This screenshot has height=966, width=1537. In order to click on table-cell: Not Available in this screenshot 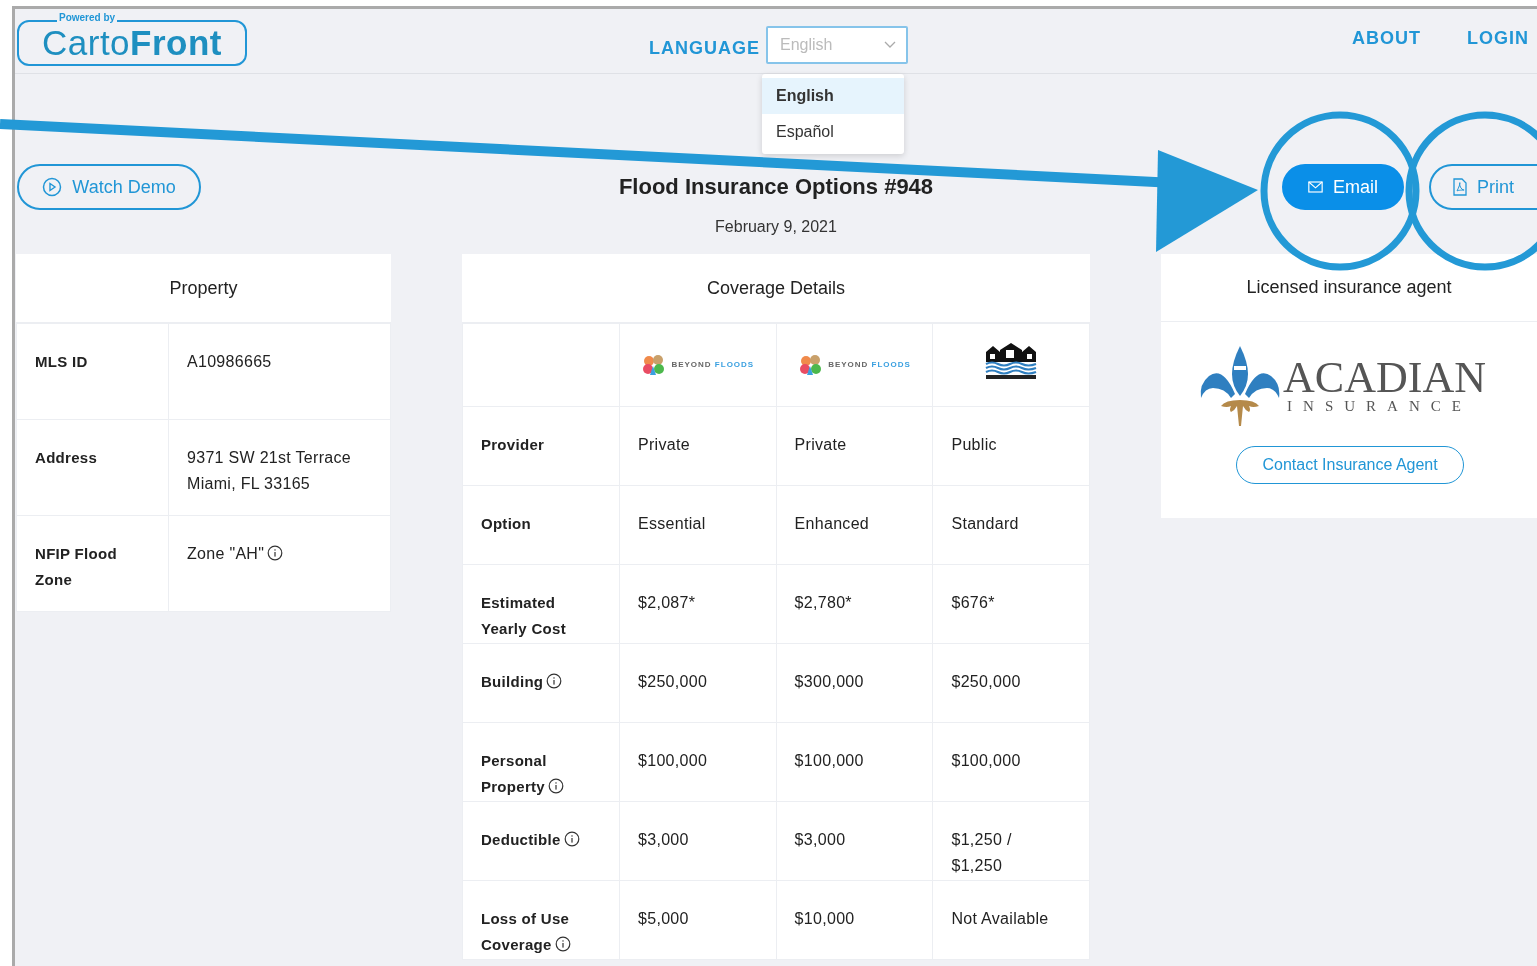, I will do `click(1011, 920)`.